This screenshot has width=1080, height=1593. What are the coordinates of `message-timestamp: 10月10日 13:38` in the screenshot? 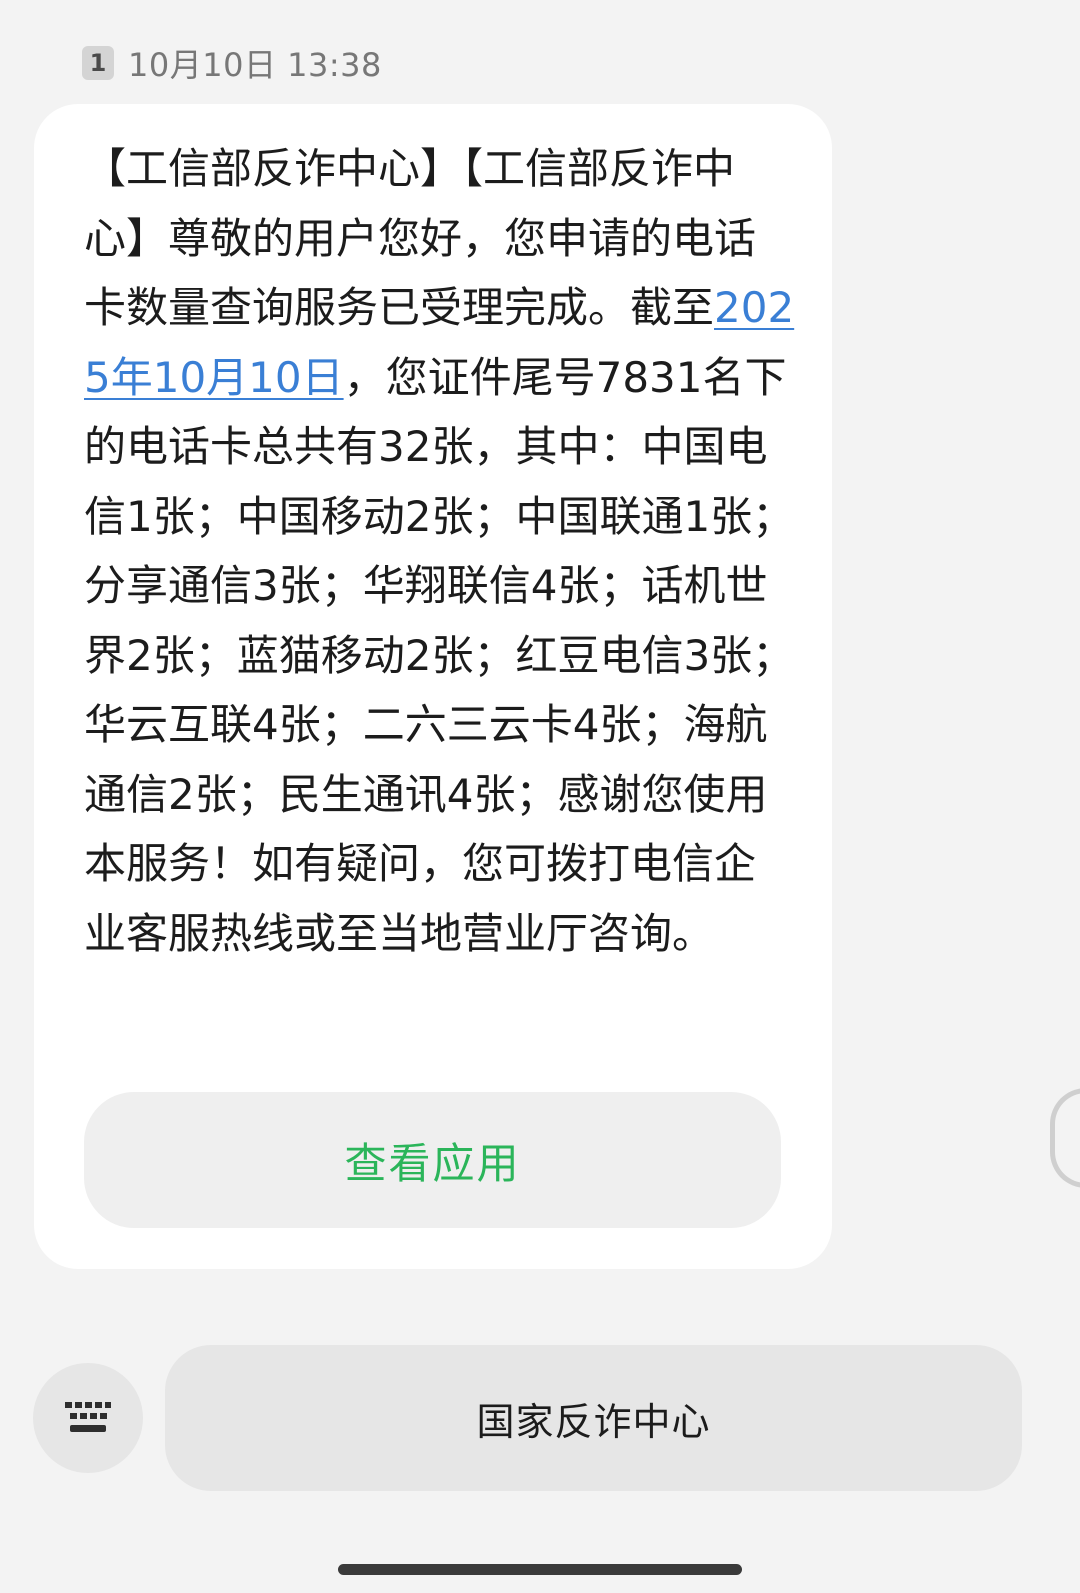 It's located at (255, 65).